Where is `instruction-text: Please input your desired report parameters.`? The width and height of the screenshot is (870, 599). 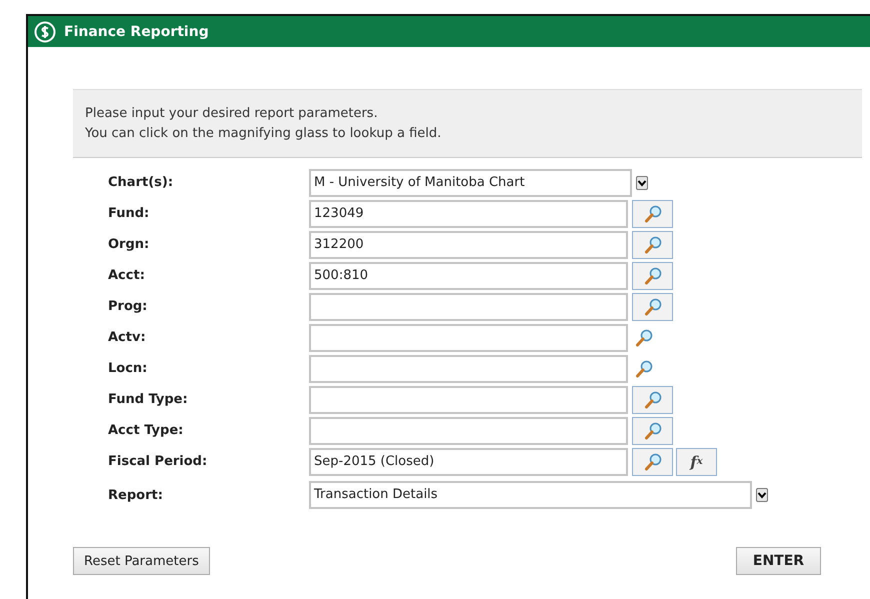
instruction-text: Please input your desired report parameters. is located at coordinates (232, 114).